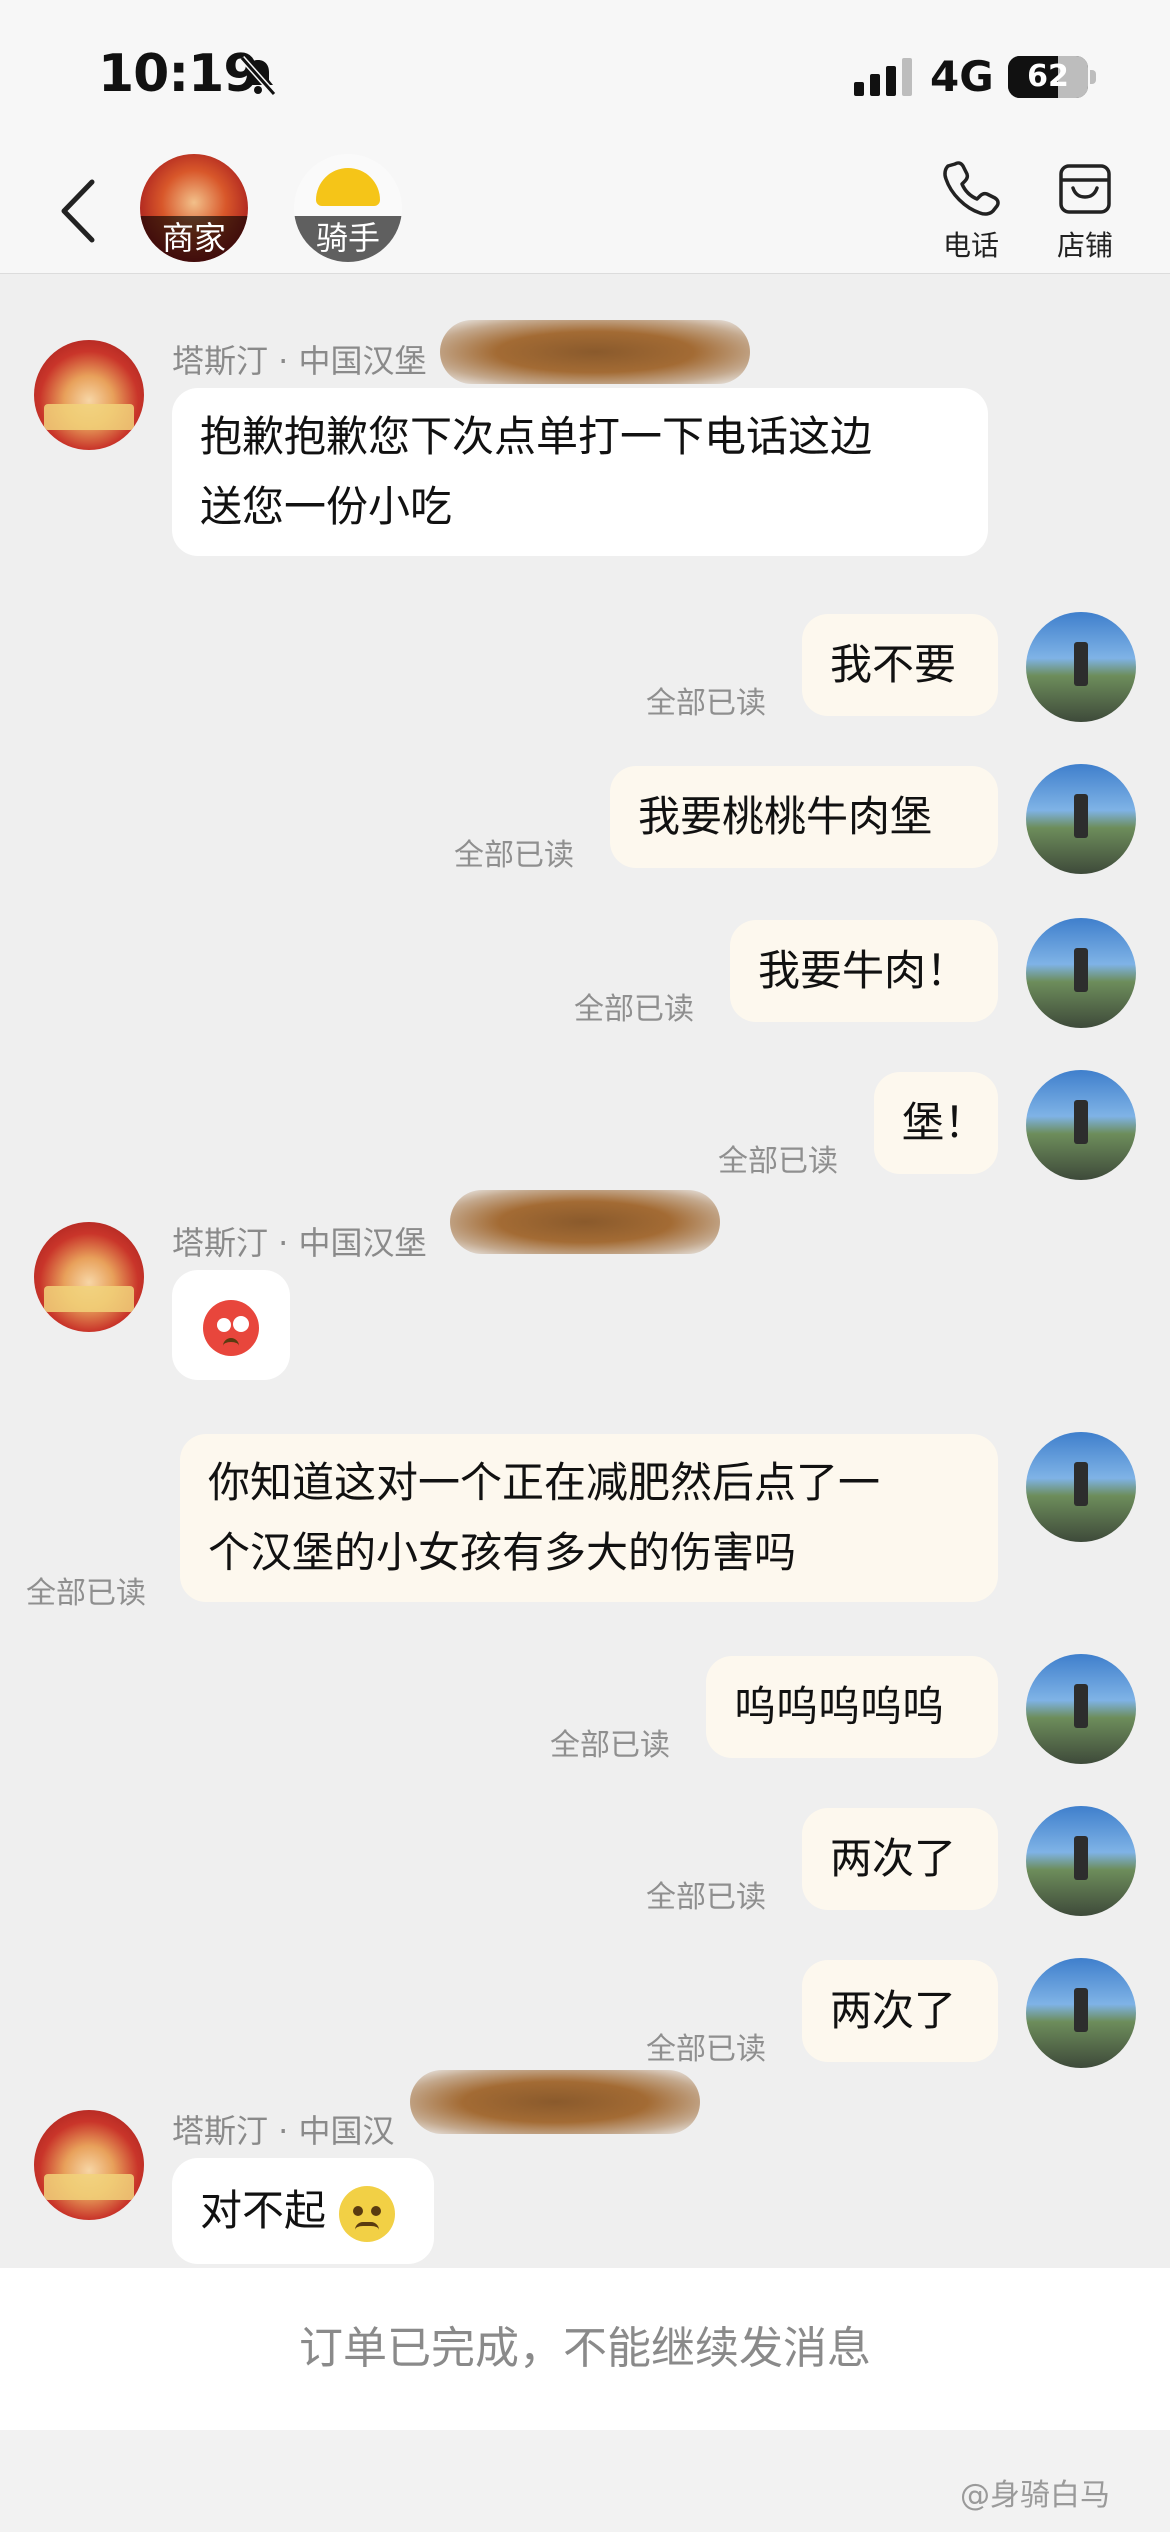 This screenshot has height=2532, width=1170. I want to click on message-text: 对不起, so click(263, 2210).